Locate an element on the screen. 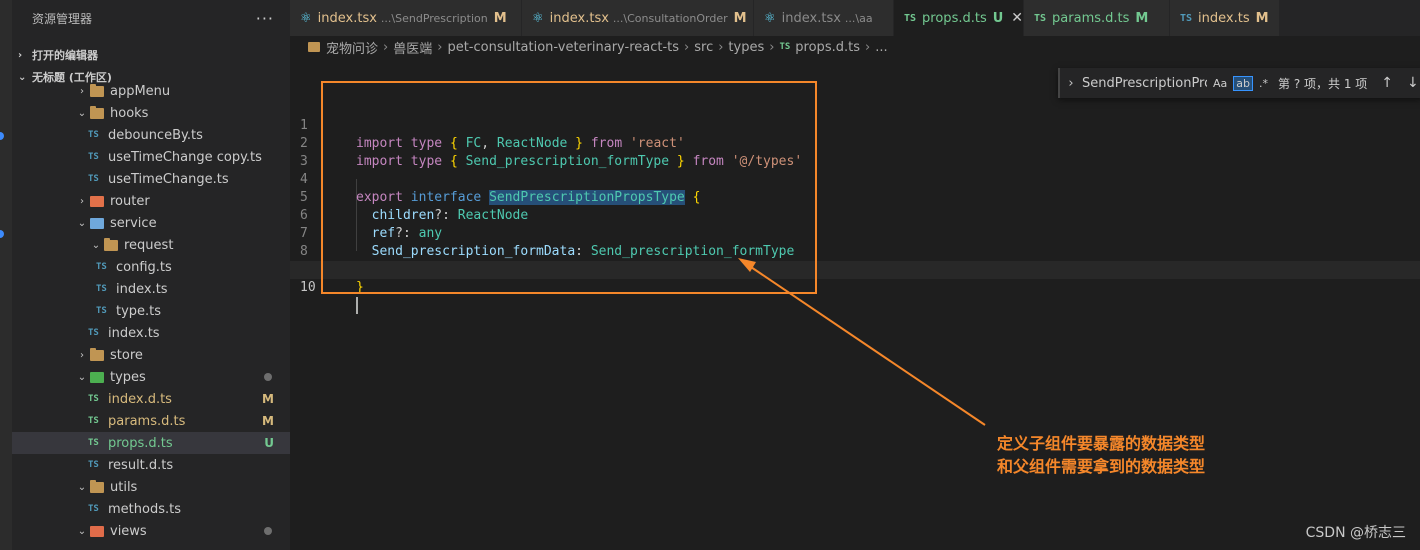 Image resolution: width=1420 pixels, height=550 pixels. tree-item-label: index.d.ts is located at coordinates (140, 399).